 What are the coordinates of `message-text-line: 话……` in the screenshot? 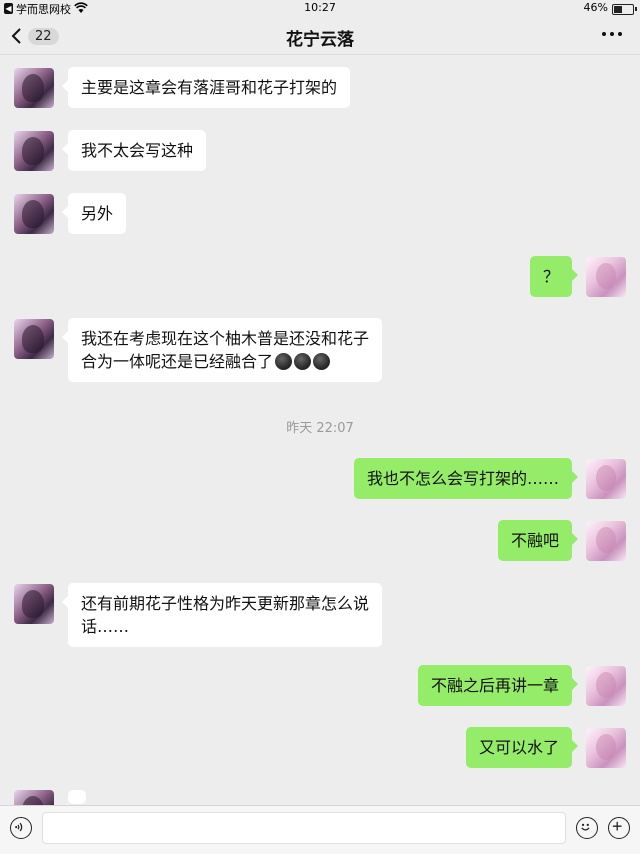 It's located at (105, 626).